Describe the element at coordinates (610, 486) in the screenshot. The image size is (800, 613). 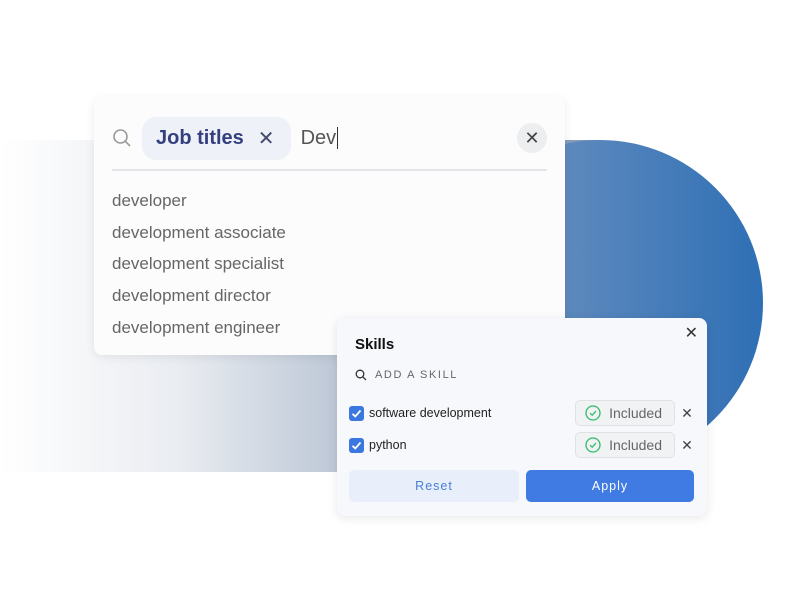
I see `apply-button: Apply` at that location.